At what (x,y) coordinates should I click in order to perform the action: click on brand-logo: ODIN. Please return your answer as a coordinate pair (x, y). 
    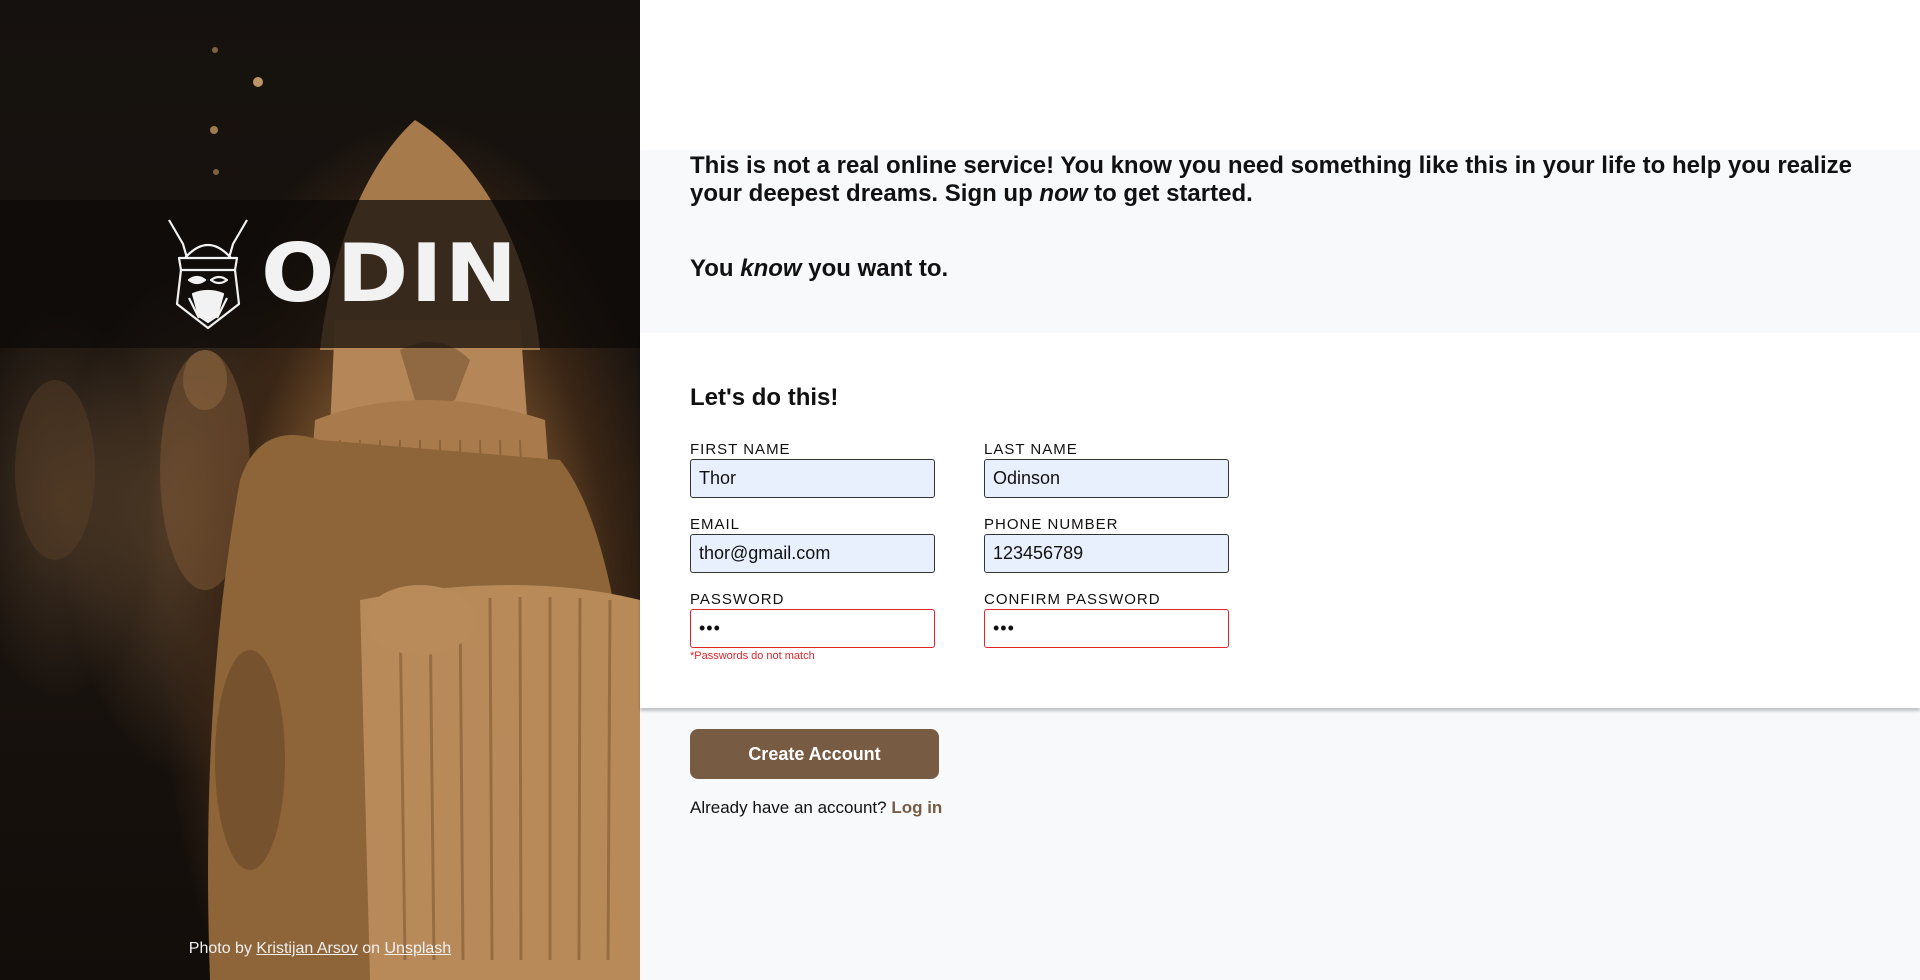
    Looking at the image, I should click on (341, 274).